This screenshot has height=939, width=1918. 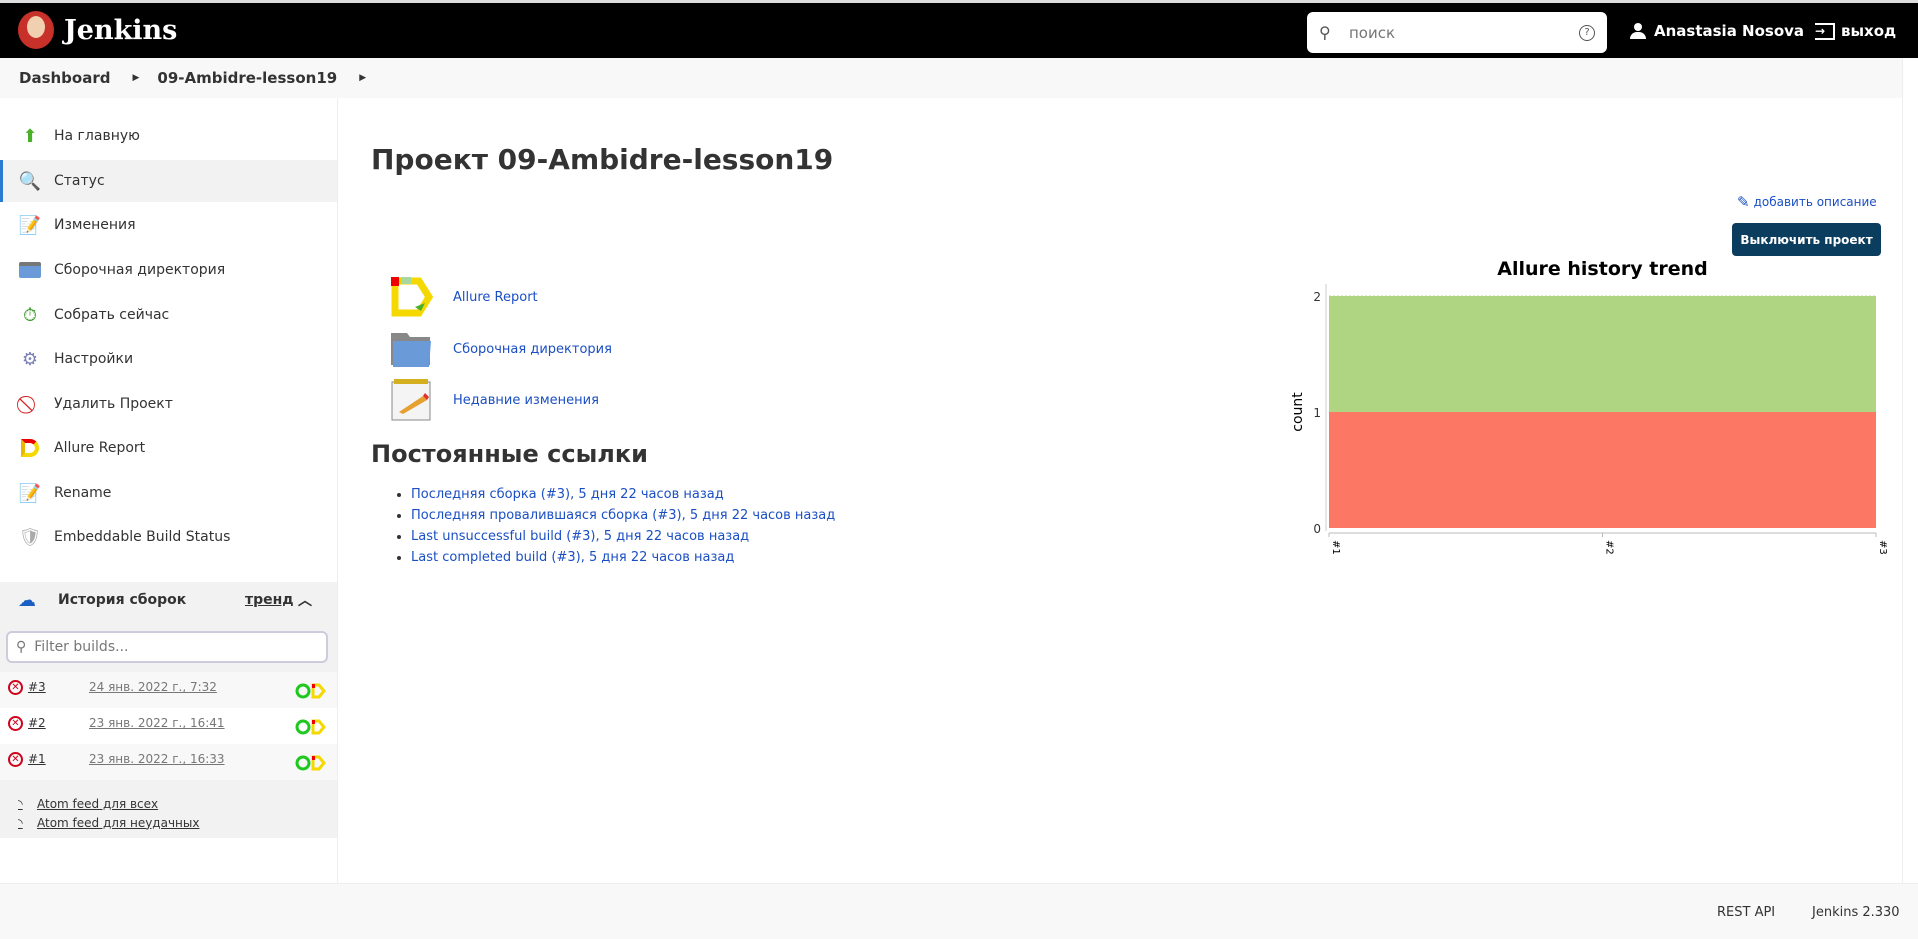 What do you see at coordinates (168, 181) in the screenshot?
I see `sidebar-item-status: 🔍 Статус` at bounding box center [168, 181].